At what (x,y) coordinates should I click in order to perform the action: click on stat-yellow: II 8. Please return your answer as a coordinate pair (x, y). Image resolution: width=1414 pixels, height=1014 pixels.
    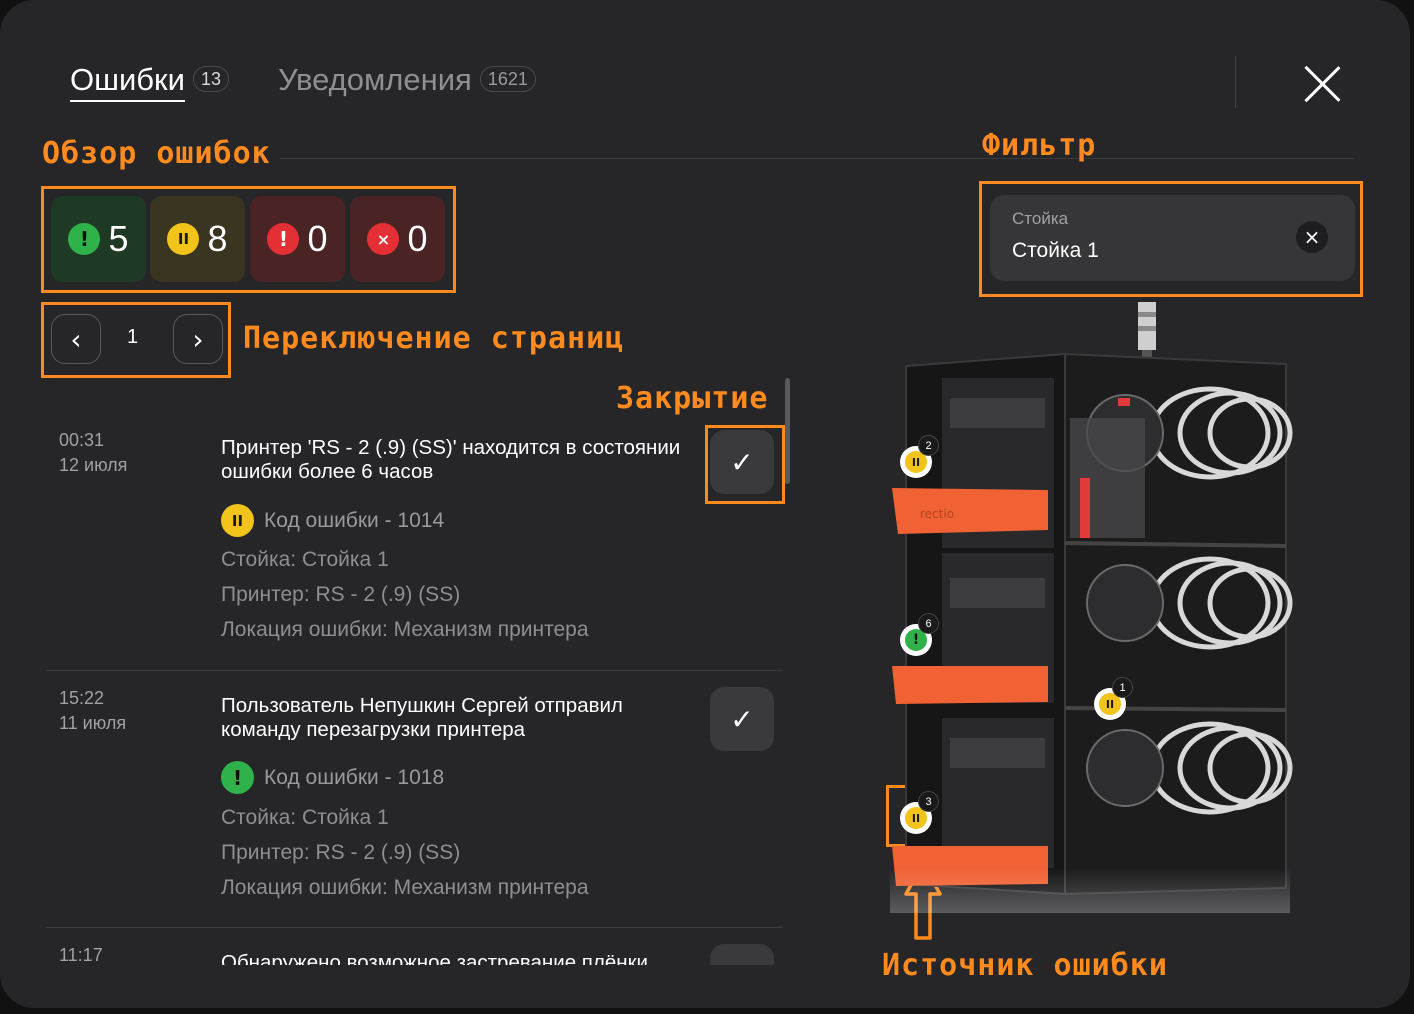
    Looking at the image, I should click on (197, 239).